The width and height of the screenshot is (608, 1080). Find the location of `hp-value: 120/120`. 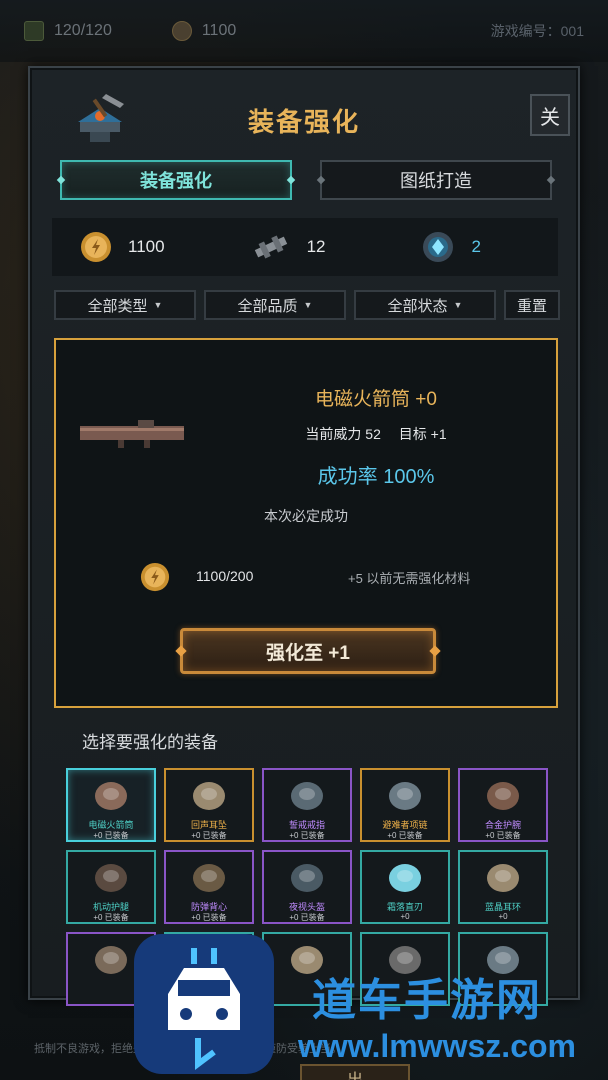

hp-value: 120/120 is located at coordinates (83, 30).